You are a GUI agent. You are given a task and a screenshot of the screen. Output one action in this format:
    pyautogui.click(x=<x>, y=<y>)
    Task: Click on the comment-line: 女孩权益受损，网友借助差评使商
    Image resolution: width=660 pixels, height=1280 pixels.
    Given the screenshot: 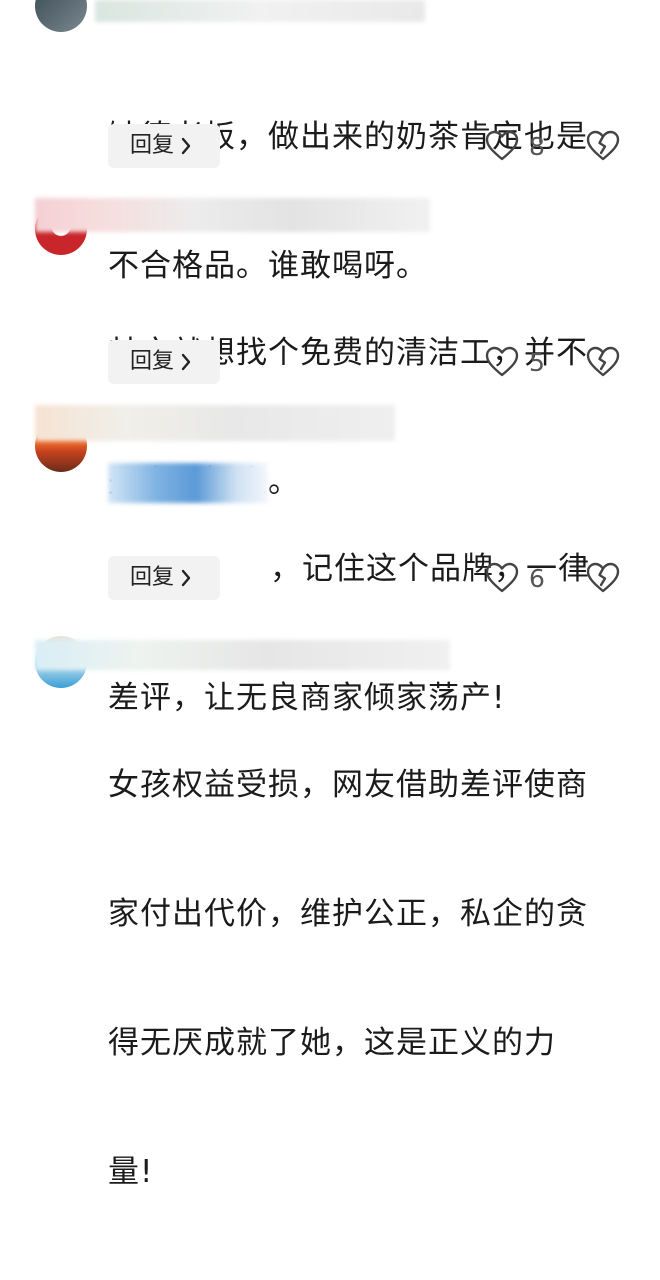 What is the action you would take?
    pyautogui.click(x=348, y=785)
    